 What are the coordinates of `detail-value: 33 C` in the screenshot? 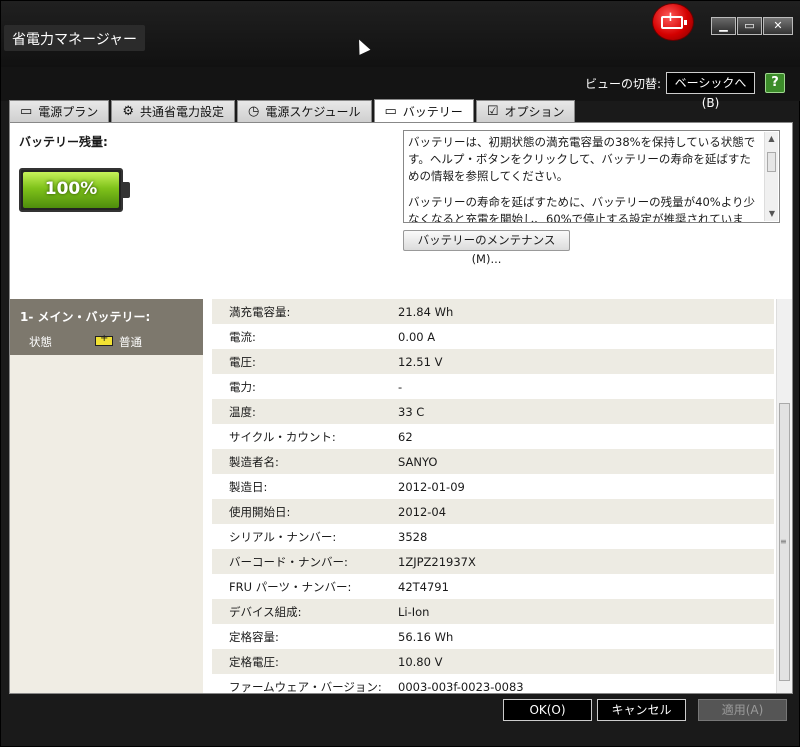 It's located at (411, 411).